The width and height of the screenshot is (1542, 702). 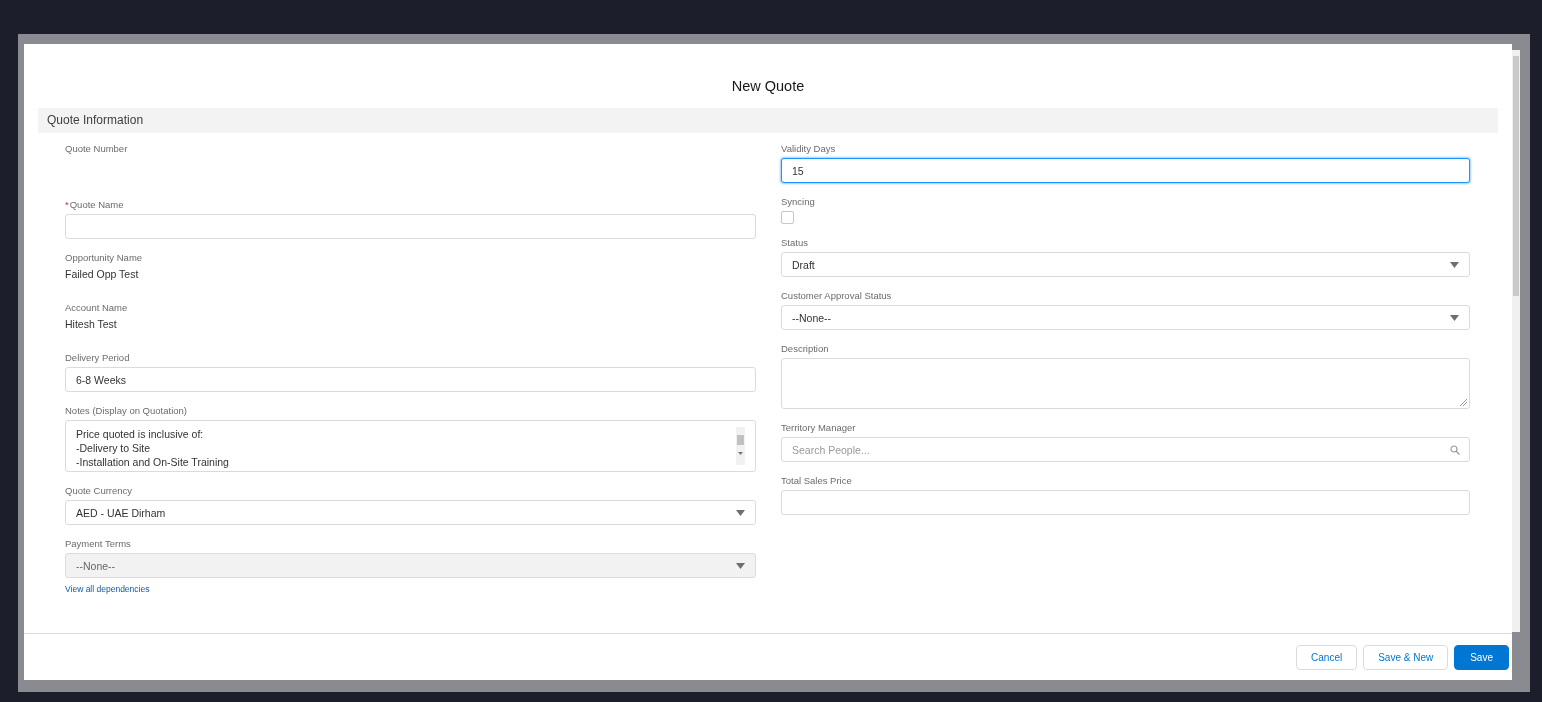 I want to click on field-label: Quote Number, so click(x=97, y=148).